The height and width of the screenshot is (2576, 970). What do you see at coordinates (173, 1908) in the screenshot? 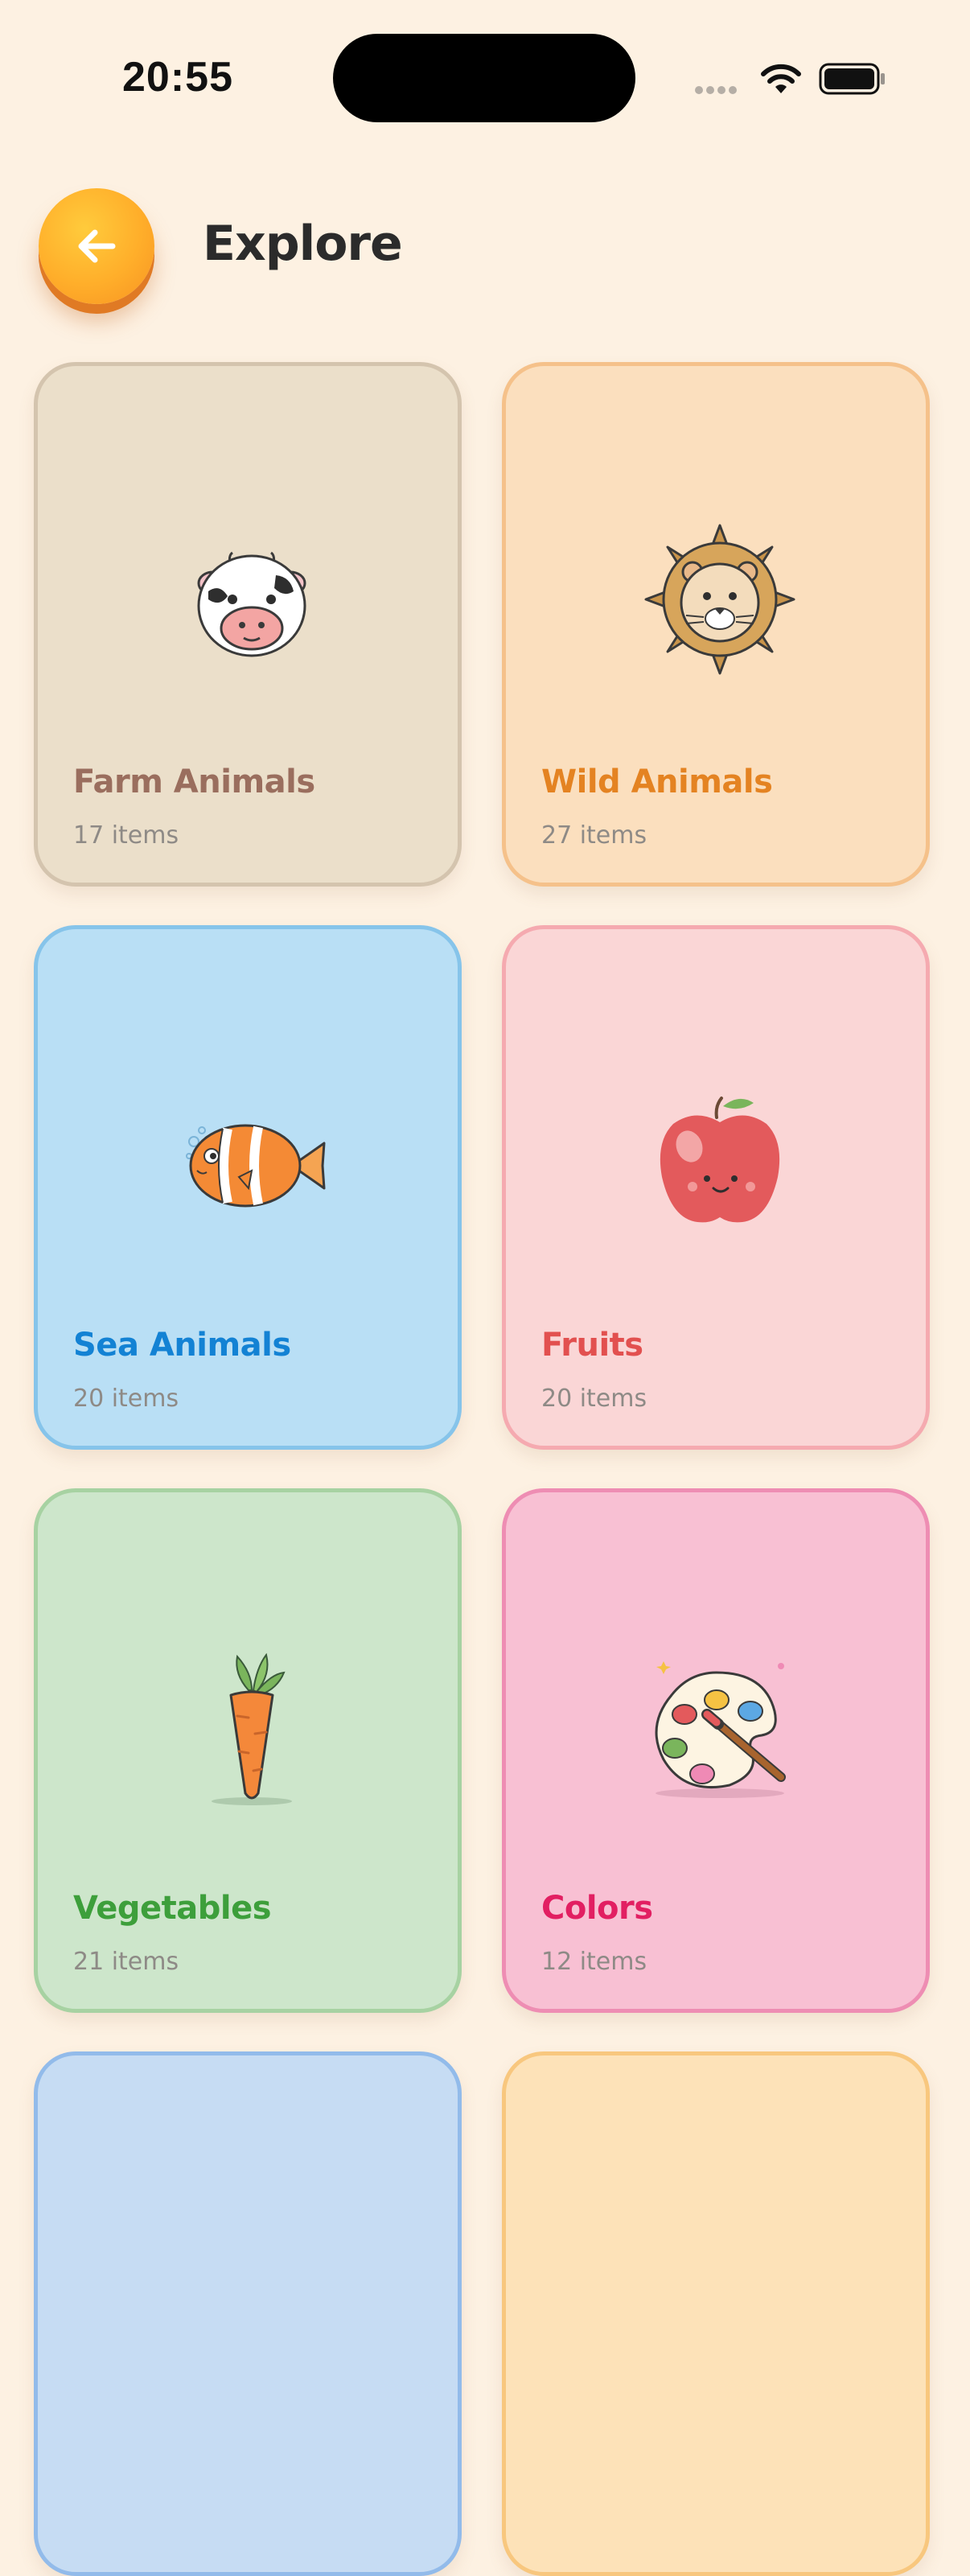
I see `category-label: Vegetables` at bounding box center [173, 1908].